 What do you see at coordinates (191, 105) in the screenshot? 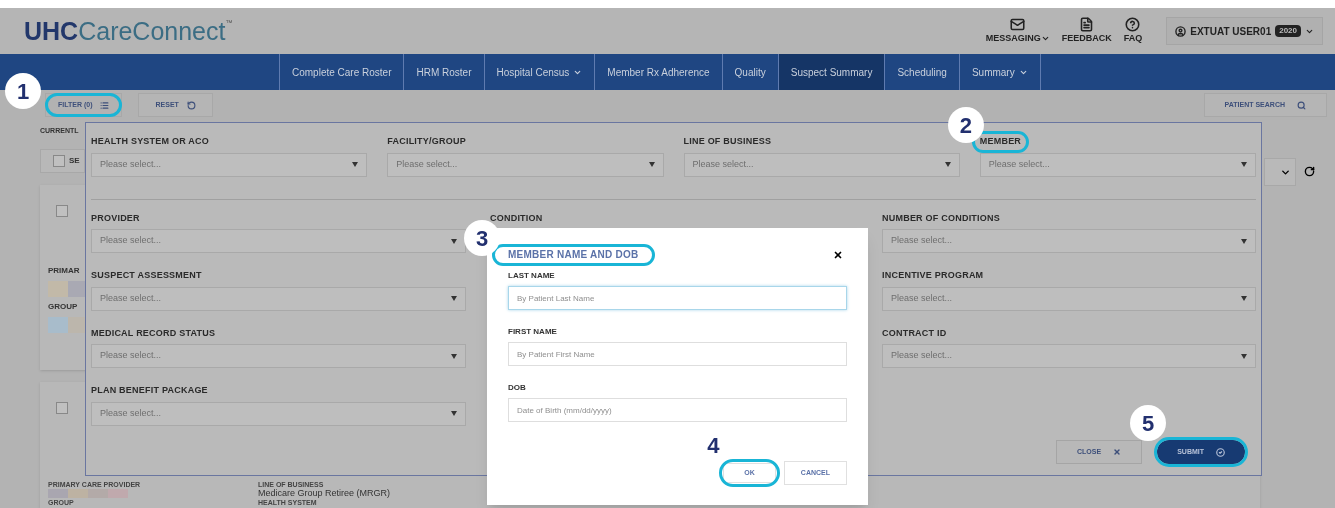
I see `reset-icon` at bounding box center [191, 105].